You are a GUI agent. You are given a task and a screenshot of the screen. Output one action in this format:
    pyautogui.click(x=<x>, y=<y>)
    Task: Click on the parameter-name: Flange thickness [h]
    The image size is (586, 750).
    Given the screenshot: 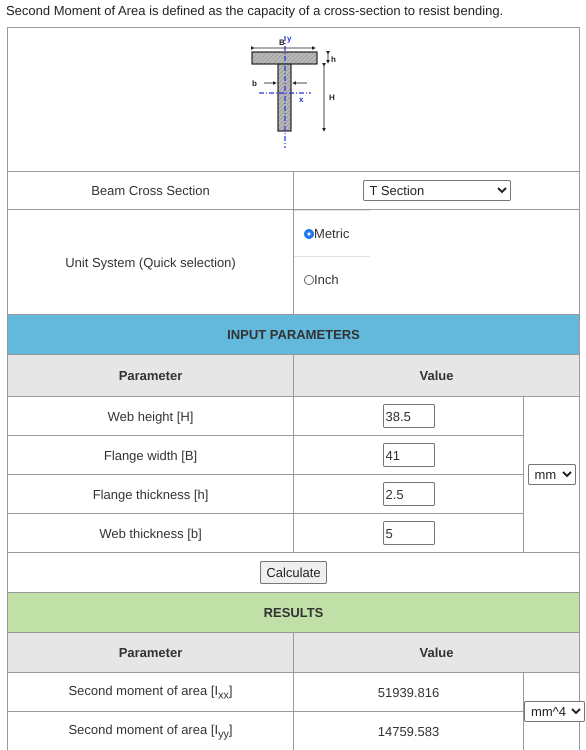 What is the action you would take?
    pyautogui.click(x=150, y=494)
    